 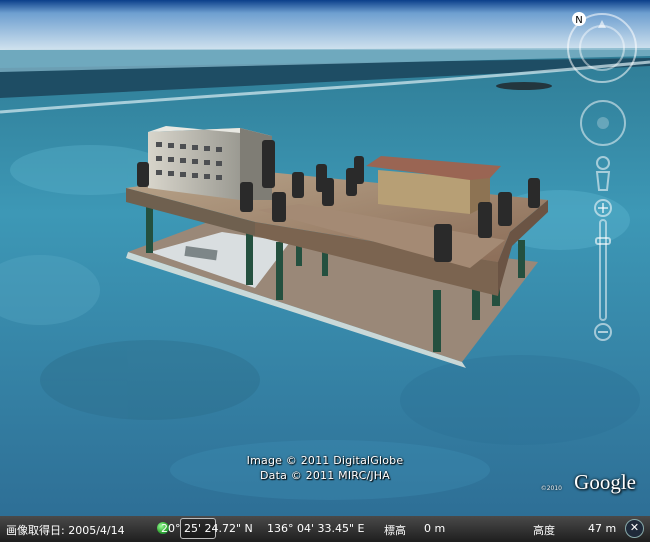 What do you see at coordinates (324, 475) in the screenshot?
I see `data-credit: Data © 2011 MIRC/JHA` at bounding box center [324, 475].